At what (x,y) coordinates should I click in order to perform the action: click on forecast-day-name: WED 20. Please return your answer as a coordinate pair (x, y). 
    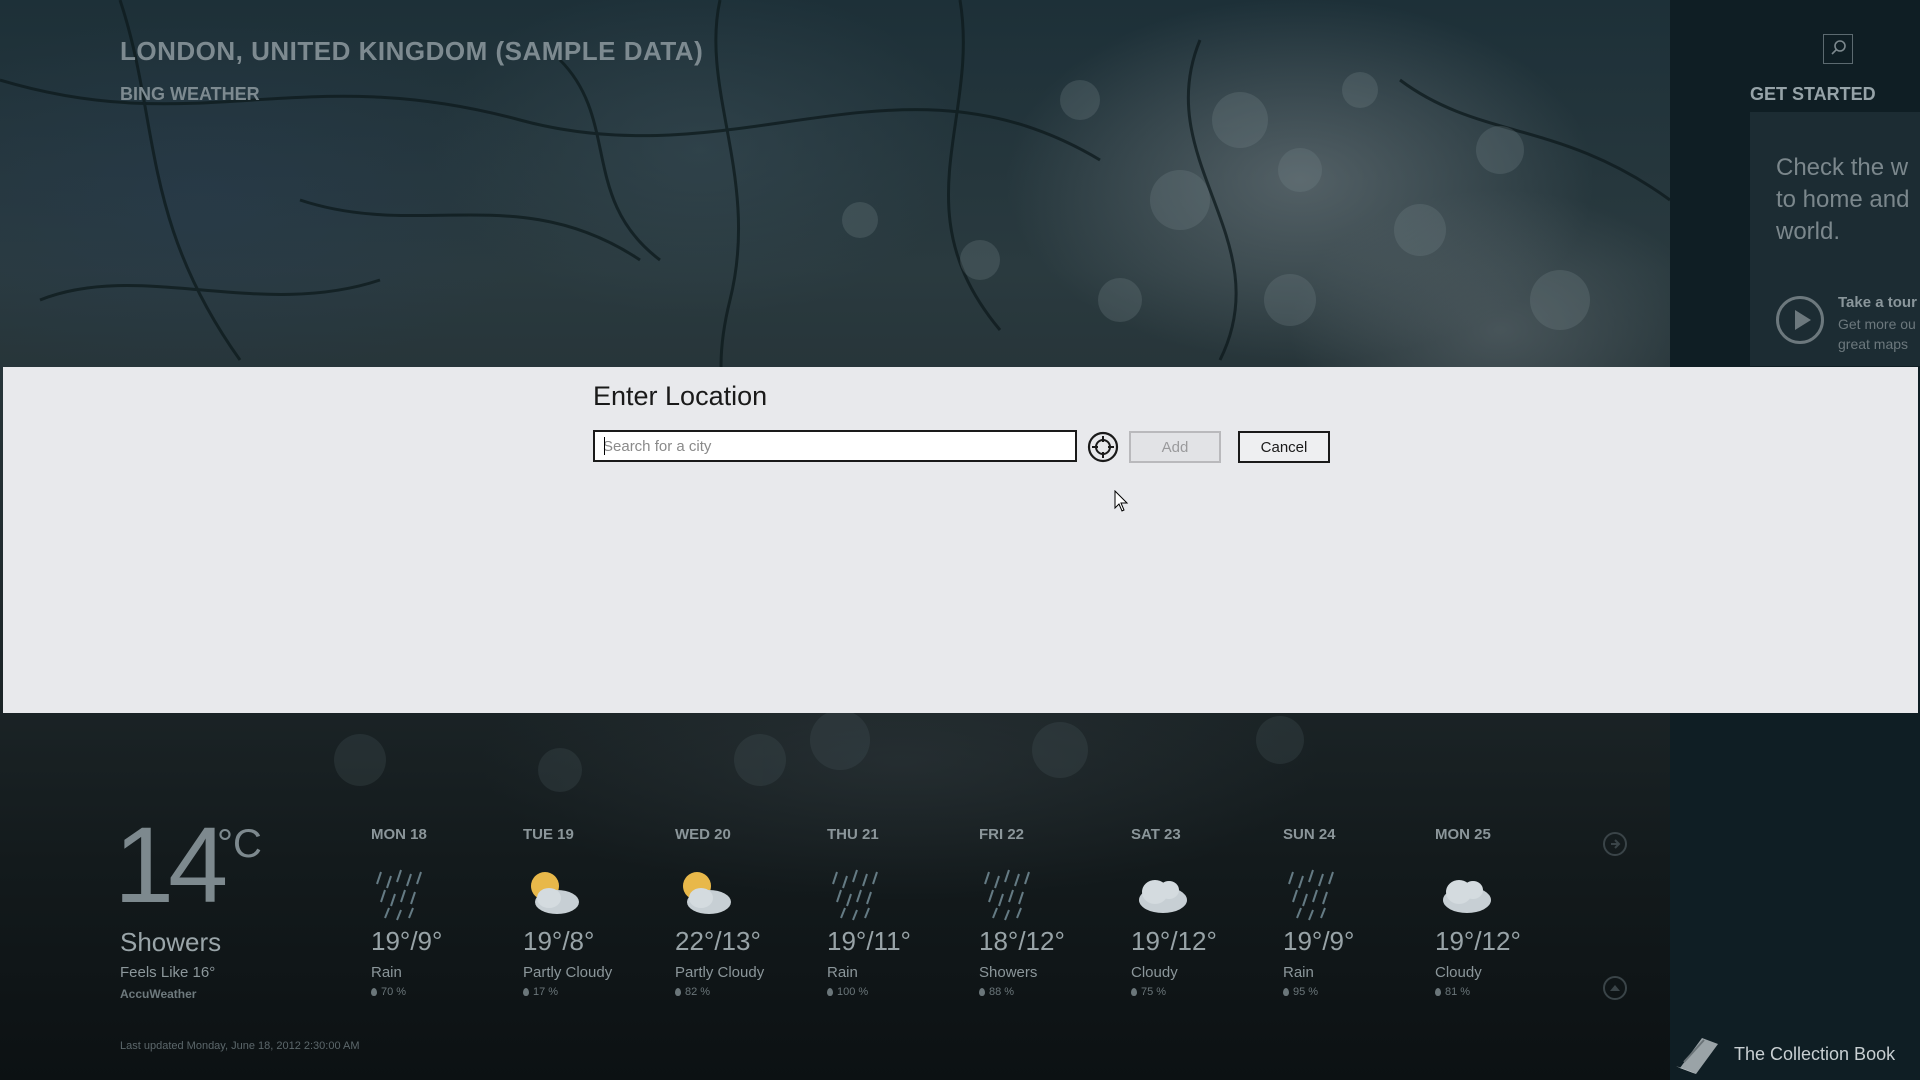
    Looking at the image, I should click on (703, 834).